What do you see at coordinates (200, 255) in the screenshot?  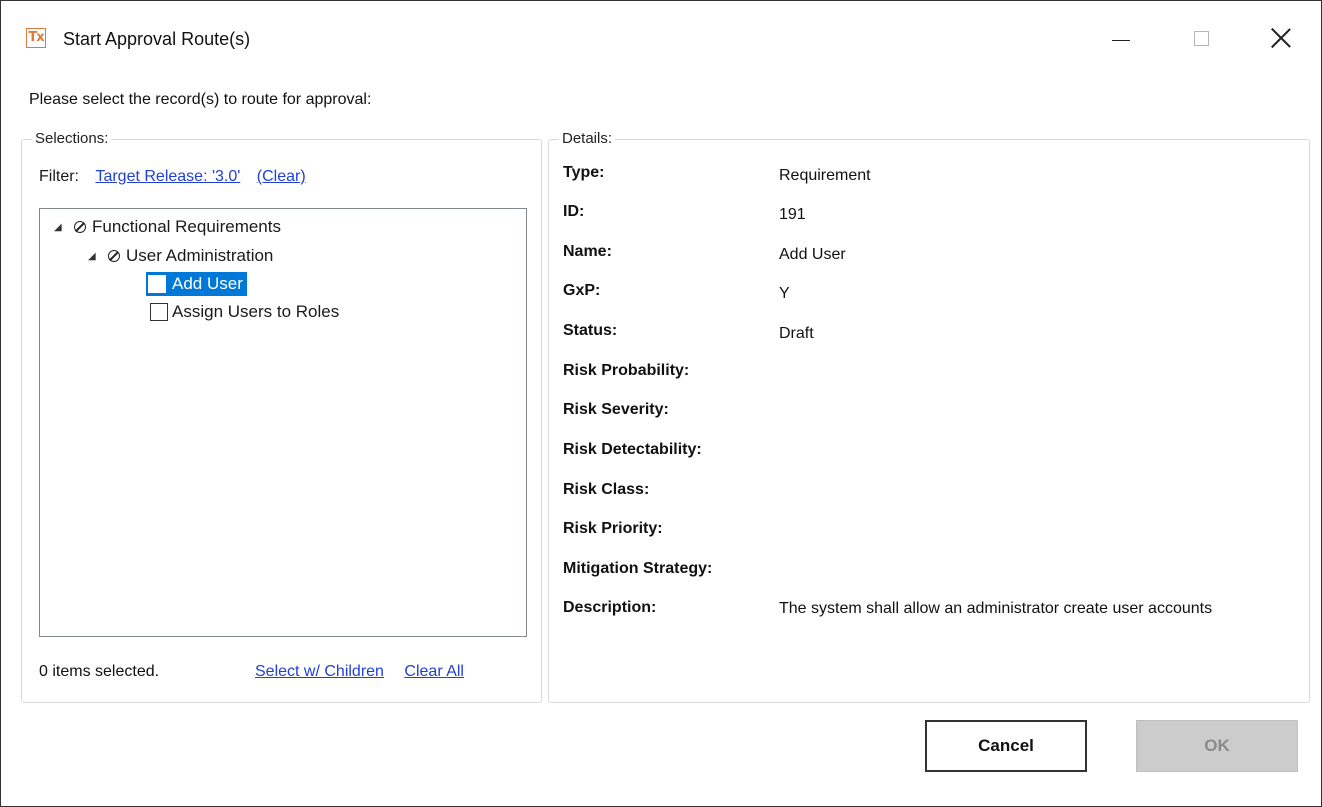 I see `tree-node-label: User Administration` at bounding box center [200, 255].